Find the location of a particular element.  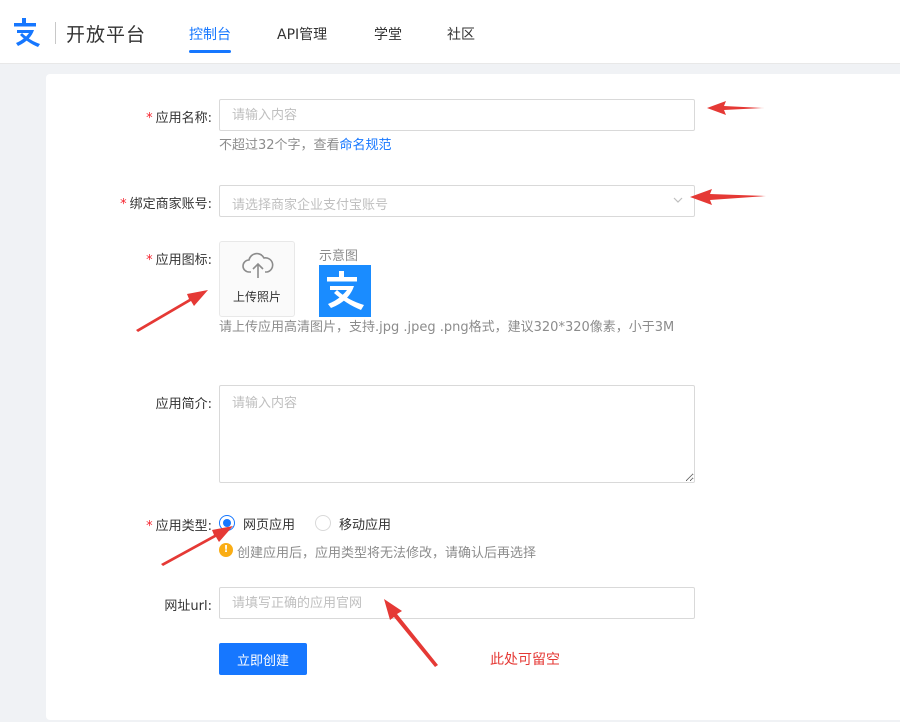

annotation-note: 此处可留空 is located at coordinates (525, 660).